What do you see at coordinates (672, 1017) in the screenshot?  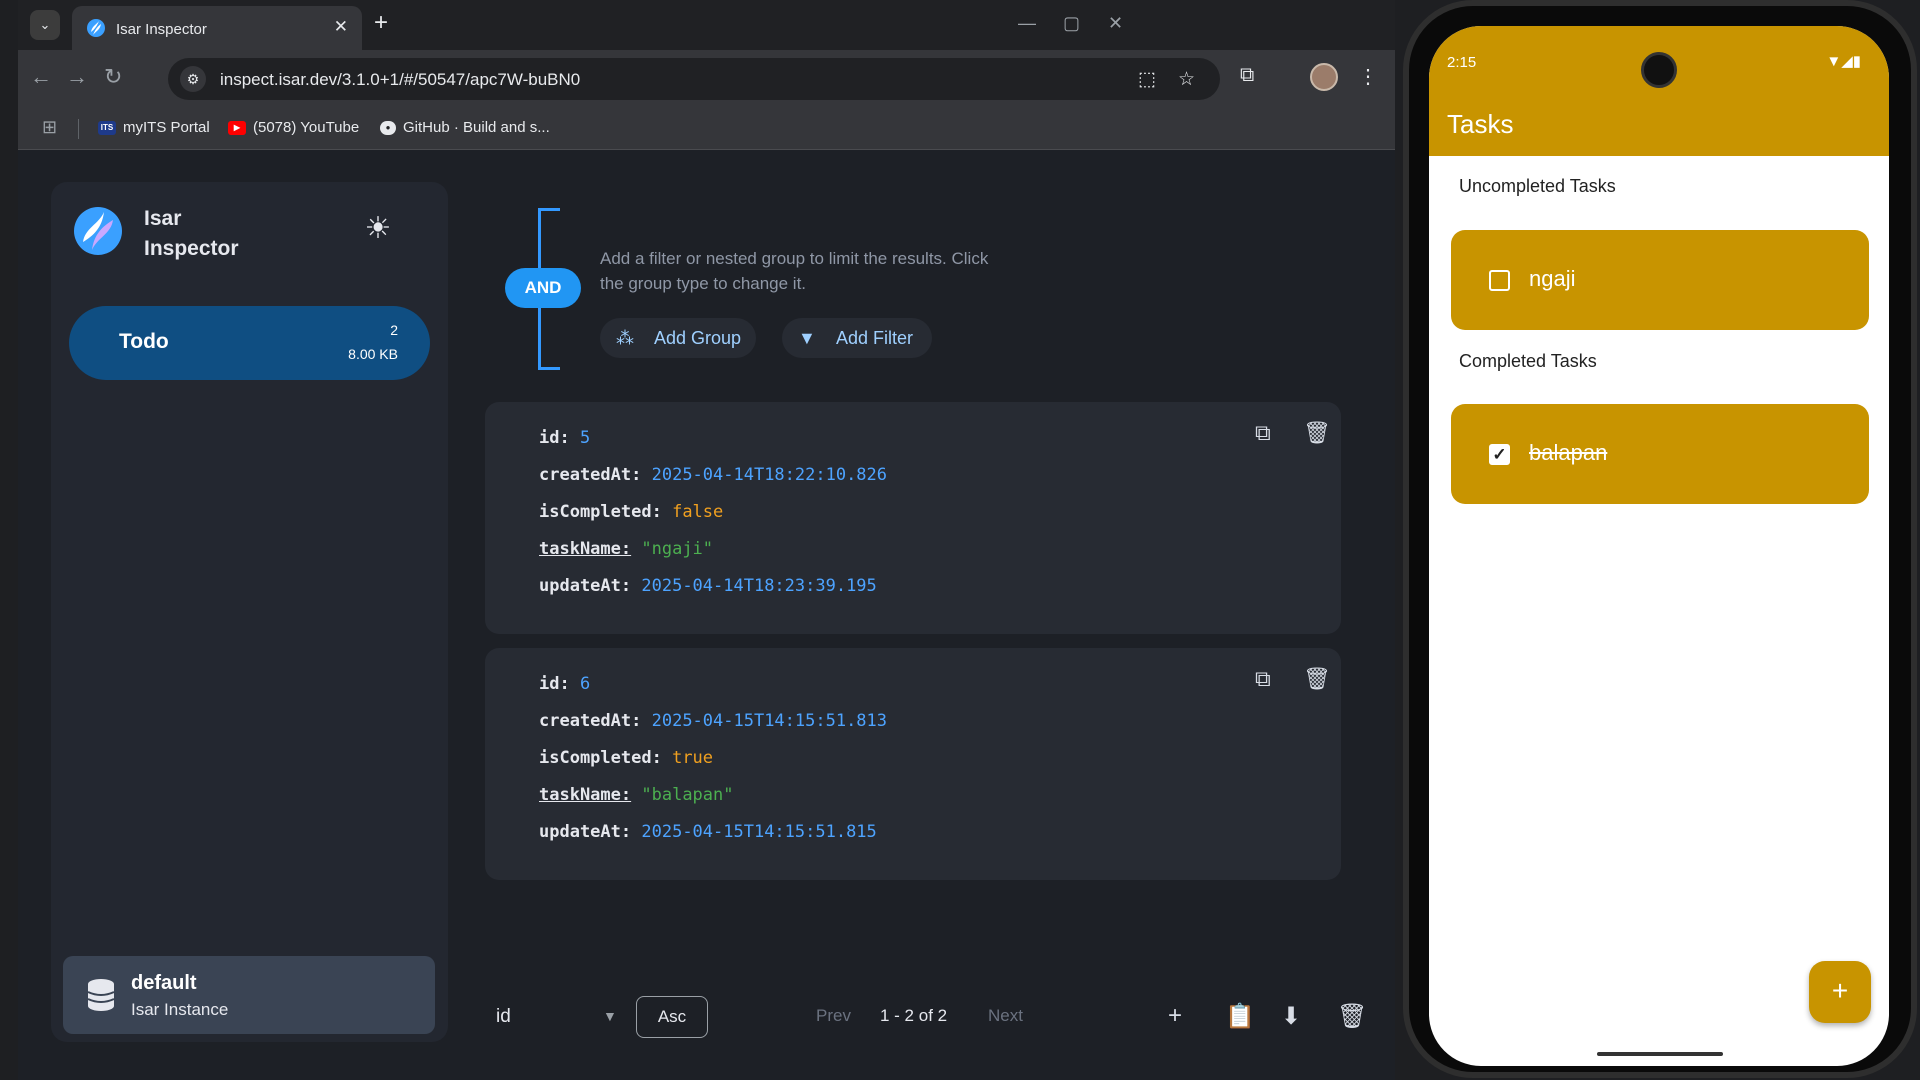 I see `sort-order-button: Asc` at bounding box center [672, 1017].